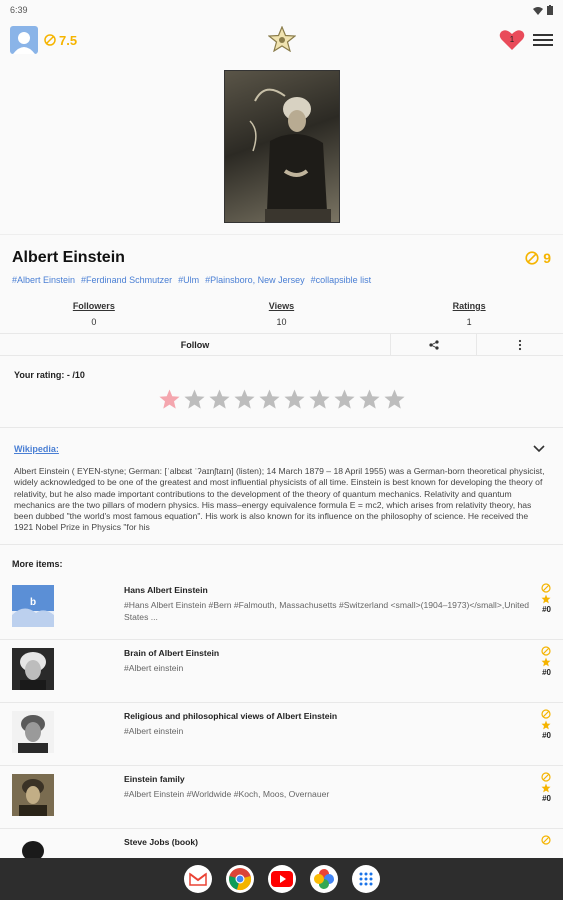 The image size is (563, 900). I want to click on status-icons, so click(543, 10).